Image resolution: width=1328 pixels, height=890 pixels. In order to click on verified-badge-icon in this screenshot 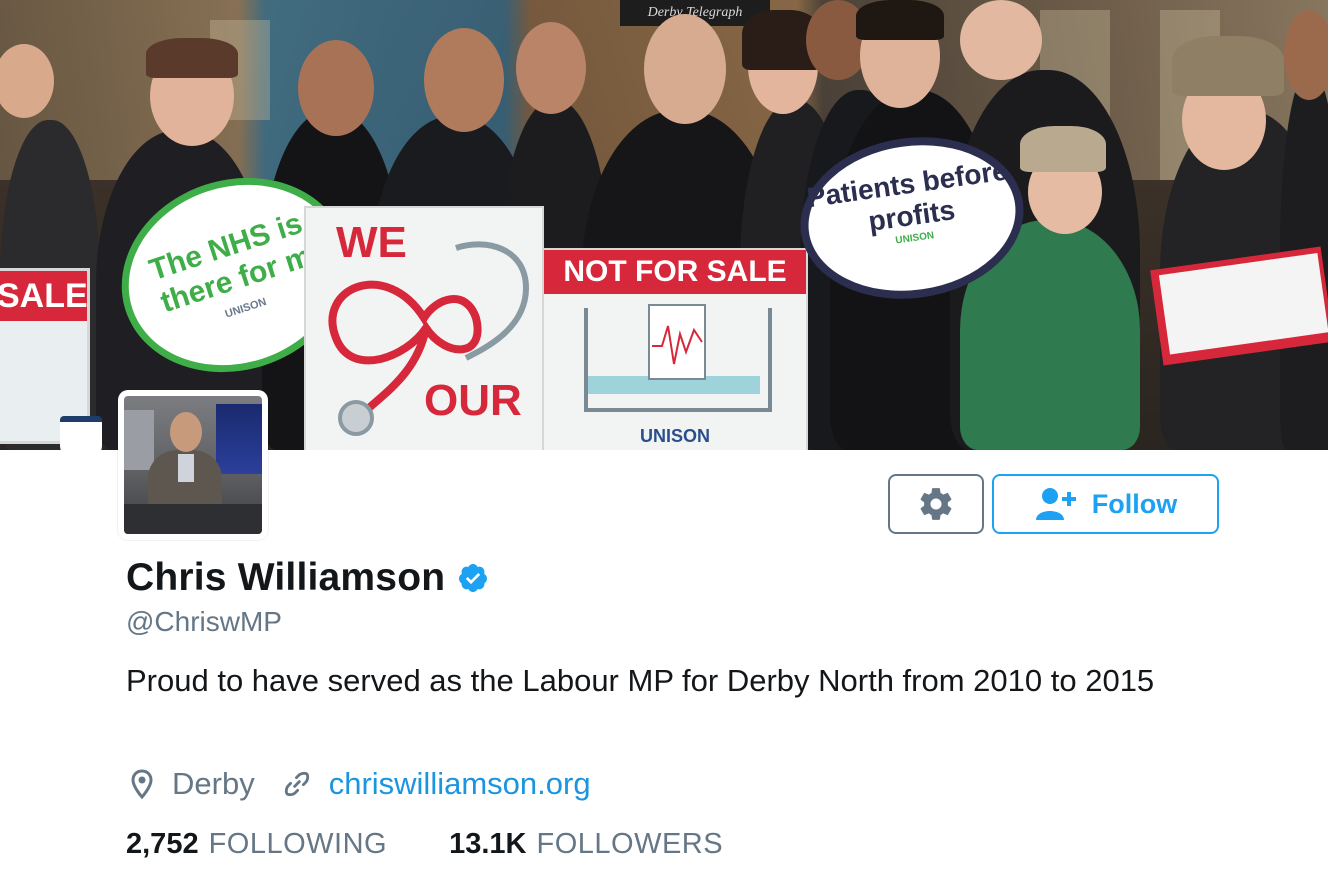, I will do `click(473, 578)`.